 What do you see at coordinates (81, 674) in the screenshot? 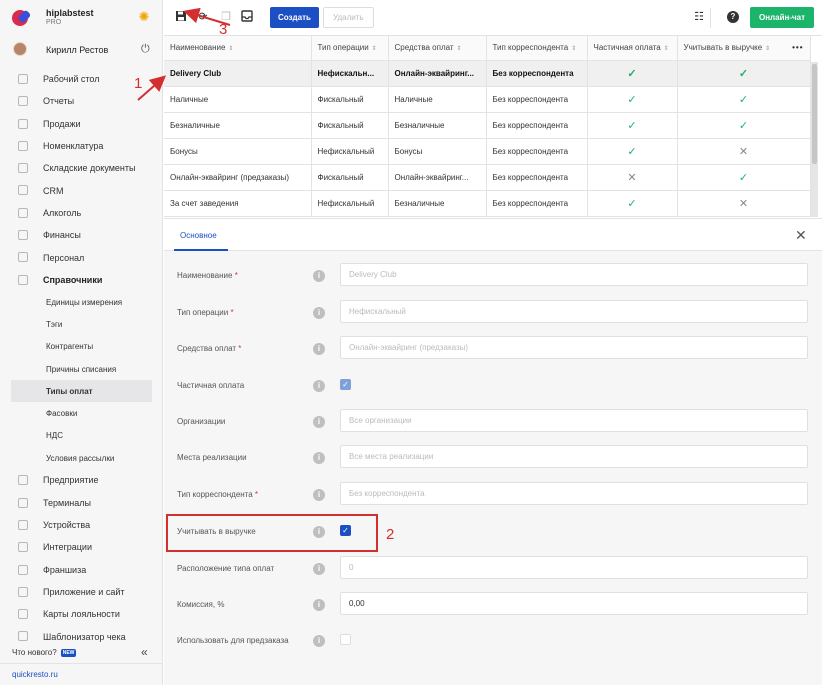
I see `website-link: quickresto.ru` at bounding box center [81, 674].